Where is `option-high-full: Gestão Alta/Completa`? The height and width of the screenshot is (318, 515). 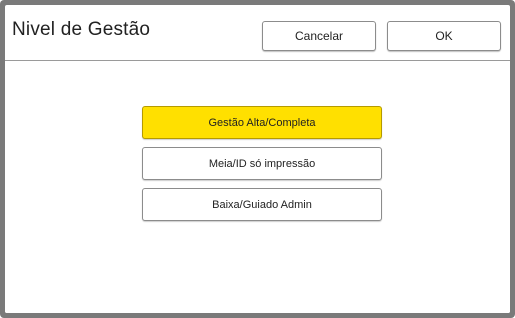
option-high-full: Gestão Alta/Completa is located at coordinates (262, 122).